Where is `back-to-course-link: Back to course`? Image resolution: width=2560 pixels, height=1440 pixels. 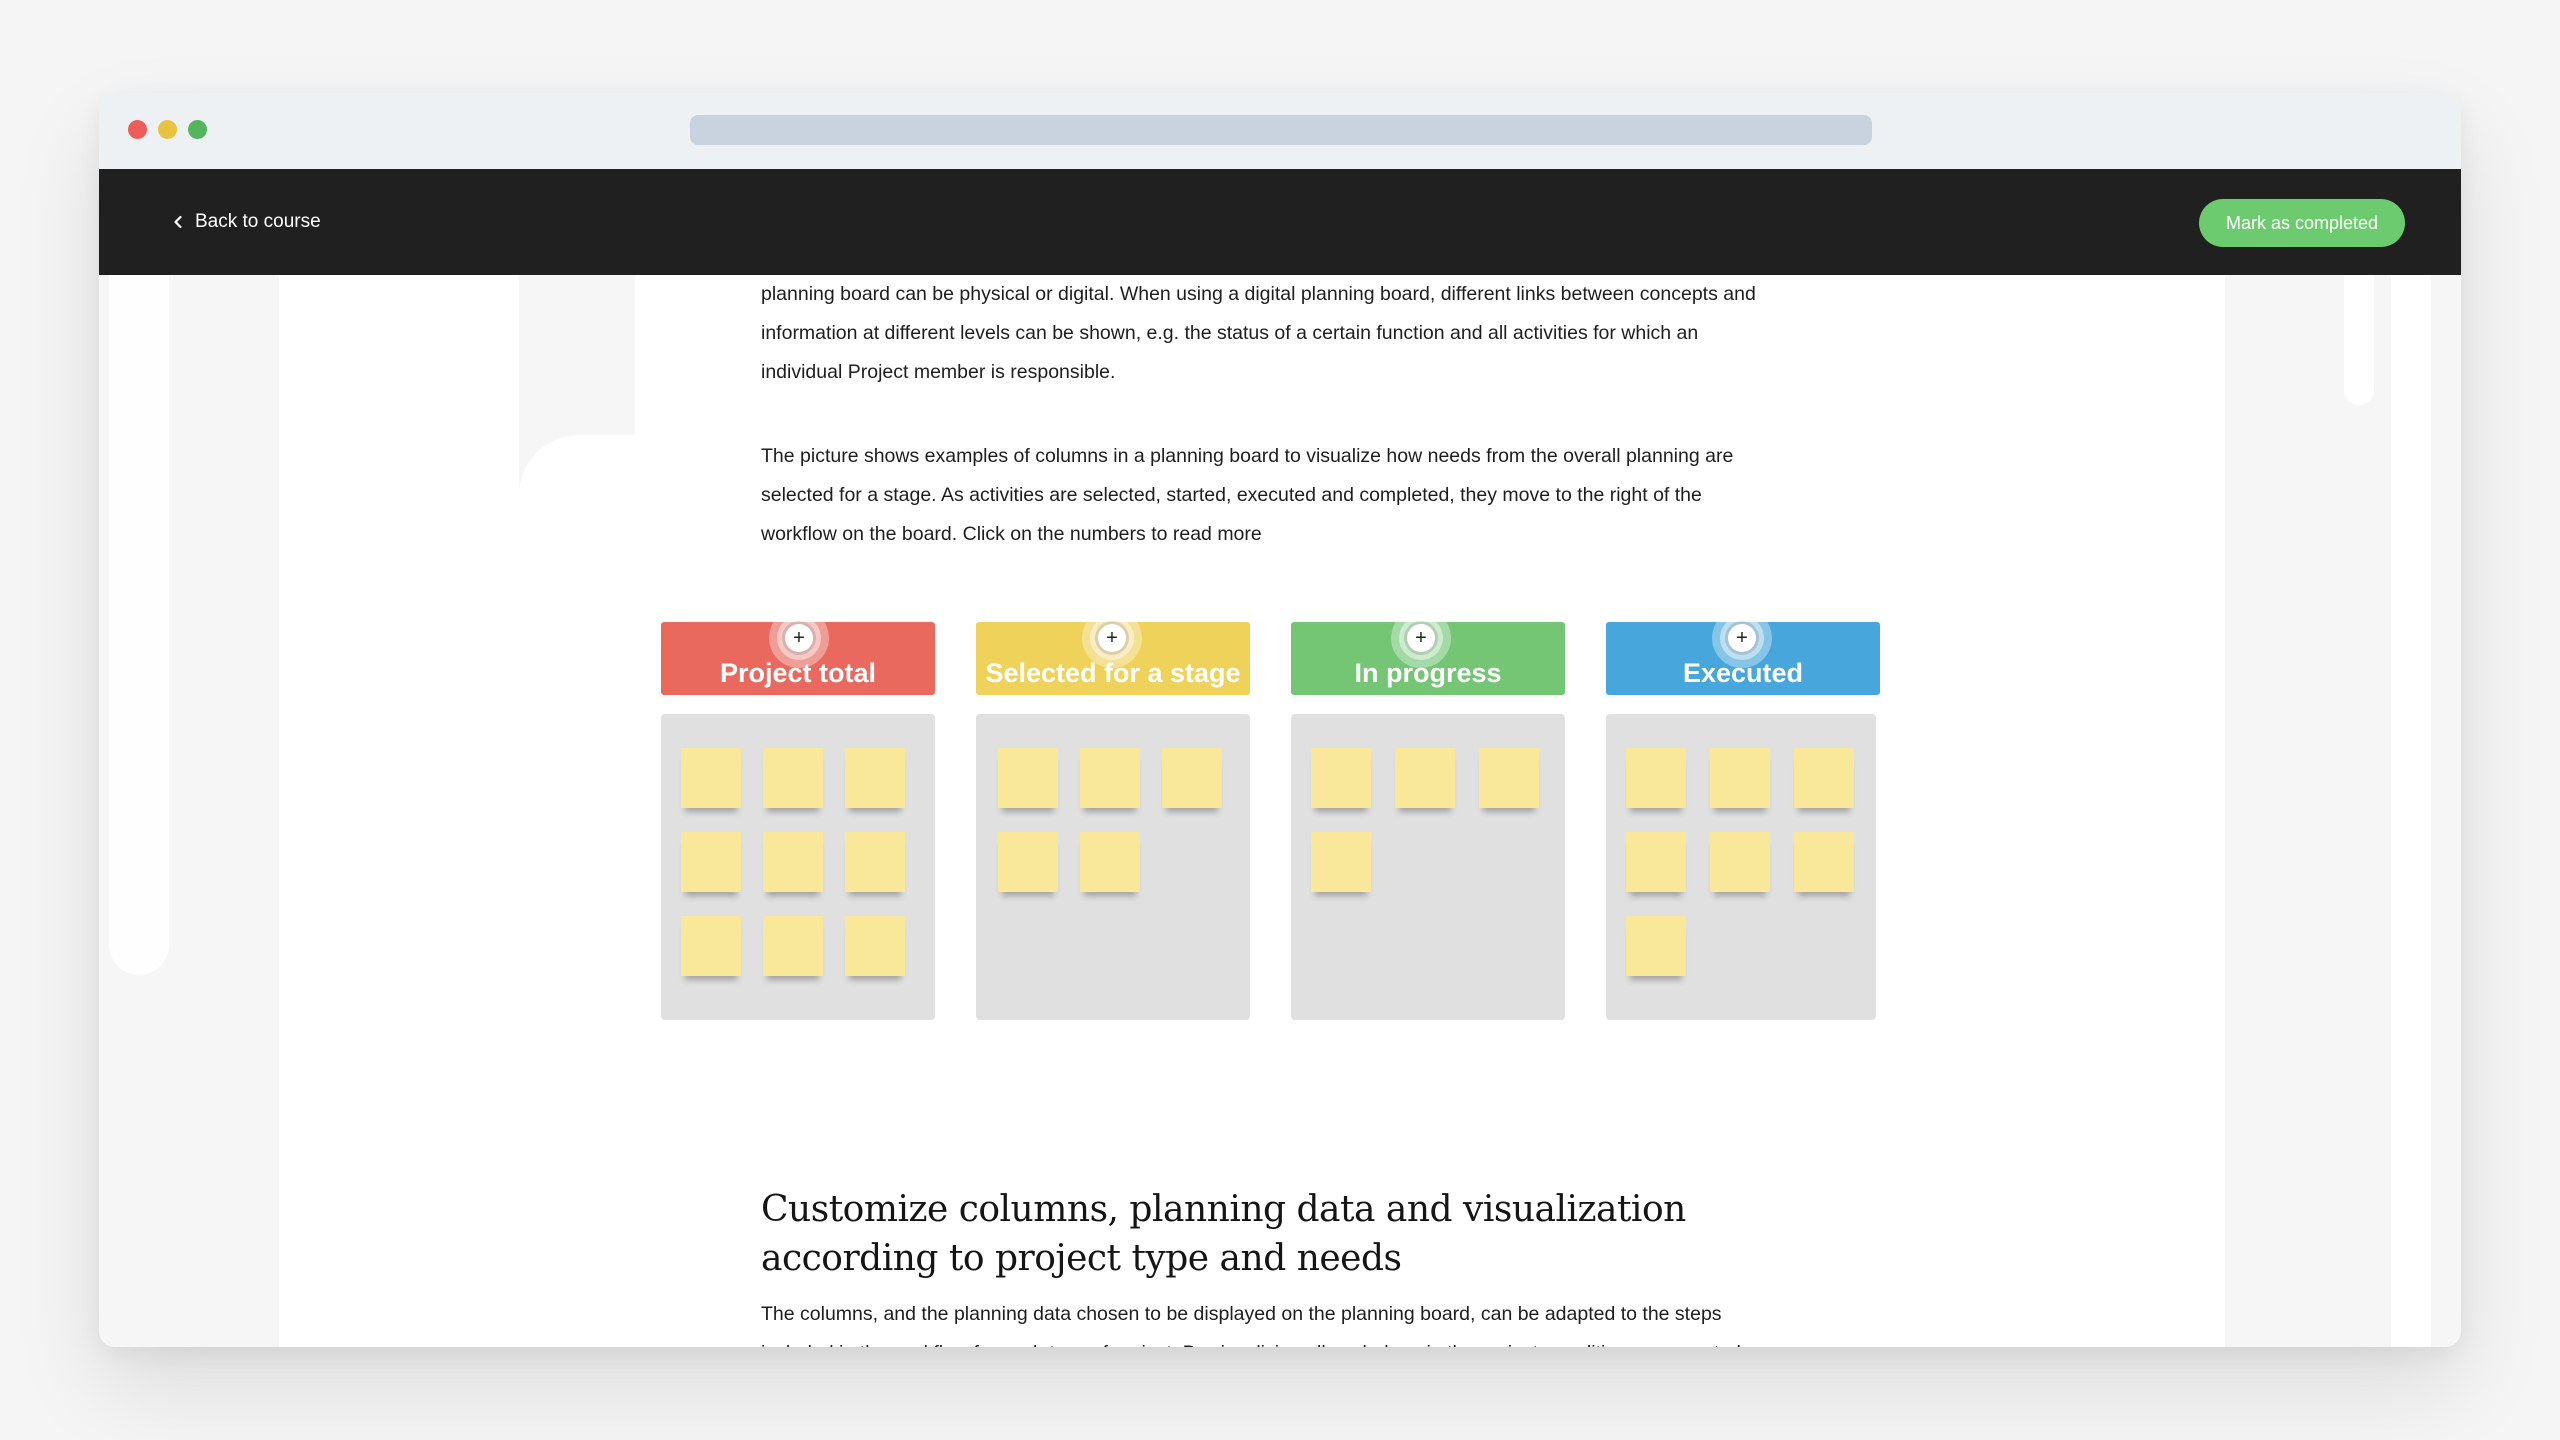 back-to-course-link: Back to course is located at coordinates (246, 222).